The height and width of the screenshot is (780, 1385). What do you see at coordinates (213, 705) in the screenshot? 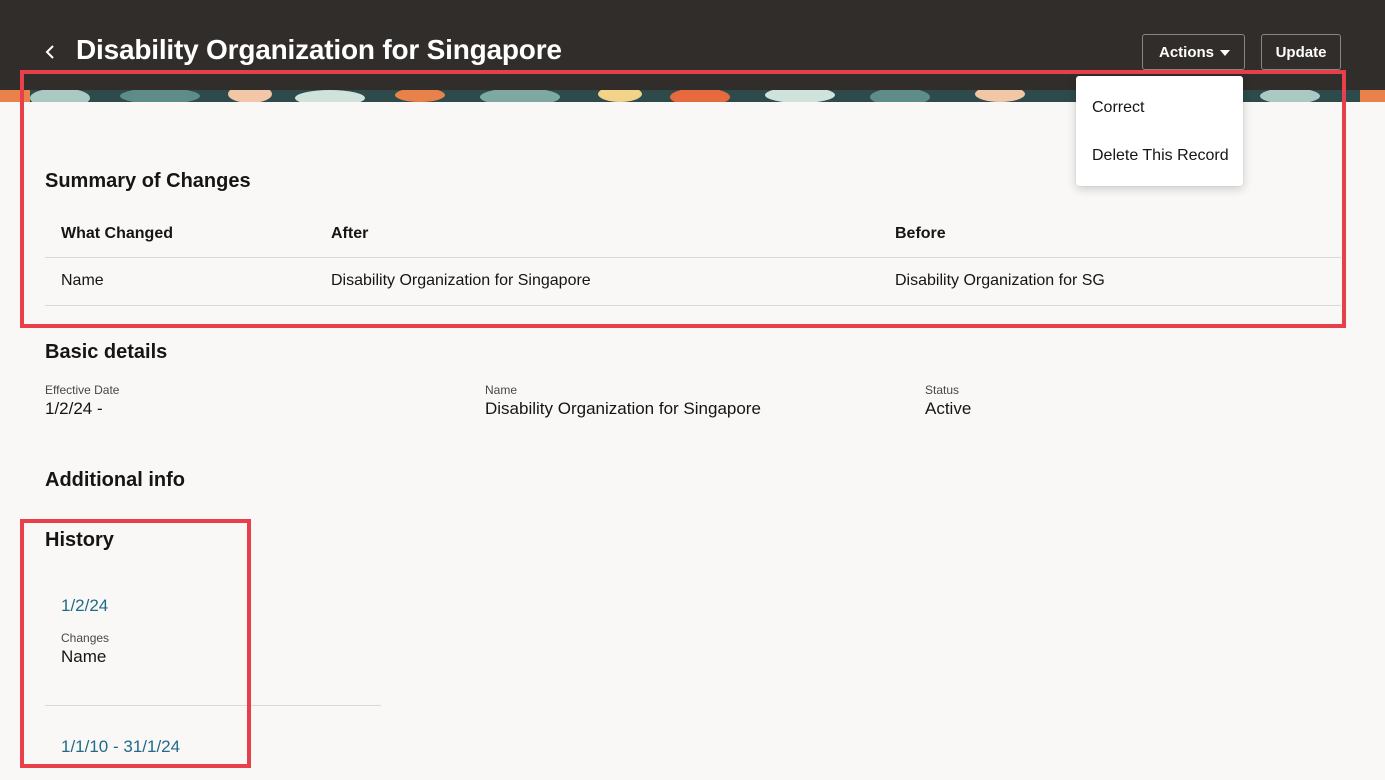
I see `history-divider` at bounding box center [213, 705].